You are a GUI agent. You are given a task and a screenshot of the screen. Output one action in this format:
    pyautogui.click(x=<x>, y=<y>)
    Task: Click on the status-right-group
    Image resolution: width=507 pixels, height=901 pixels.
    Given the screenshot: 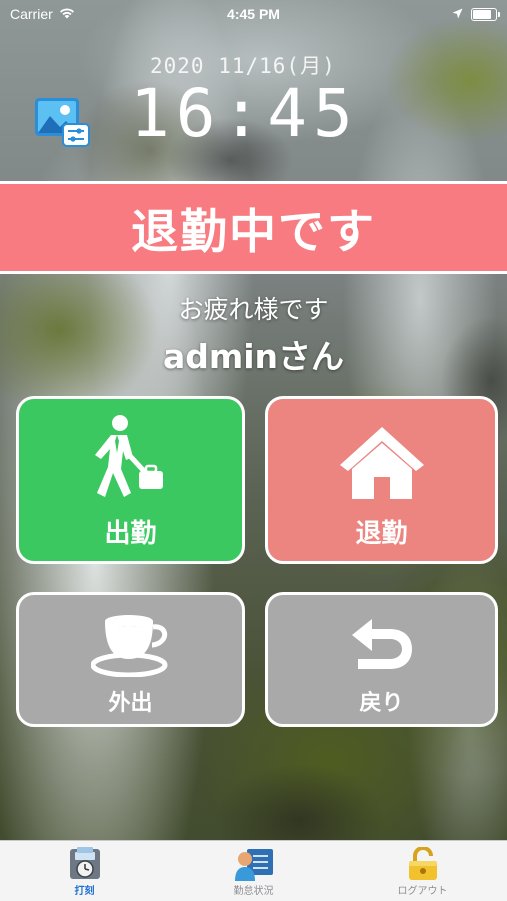 What is the action you would take?
    pyautogui.click(x=476, y=14)
    